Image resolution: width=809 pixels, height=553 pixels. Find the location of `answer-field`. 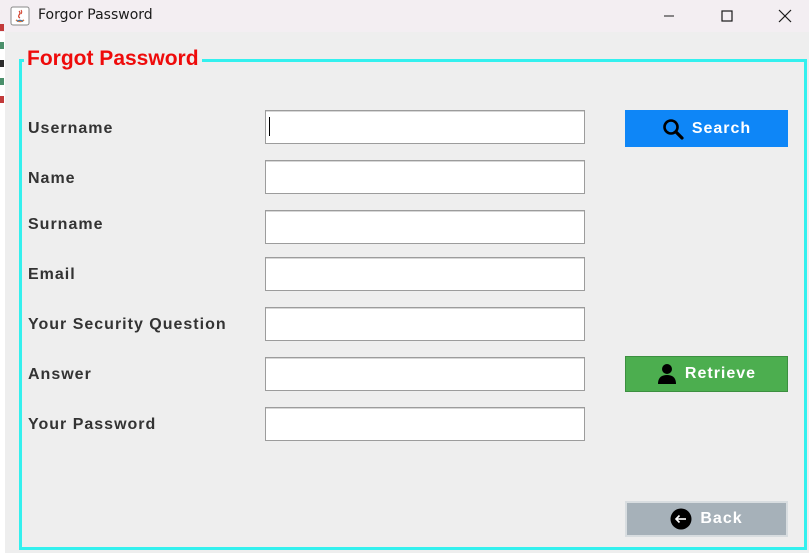

answer-field is located at coordinates (425, 374).